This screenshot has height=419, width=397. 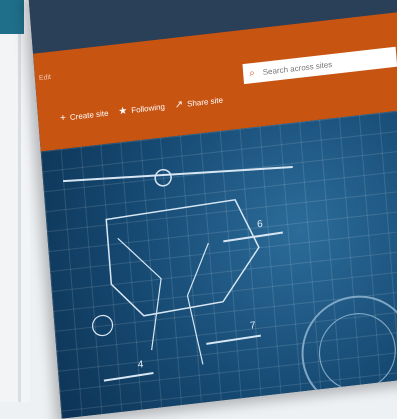 I want to click on app-label: Edit, so click(x=45, y=78).